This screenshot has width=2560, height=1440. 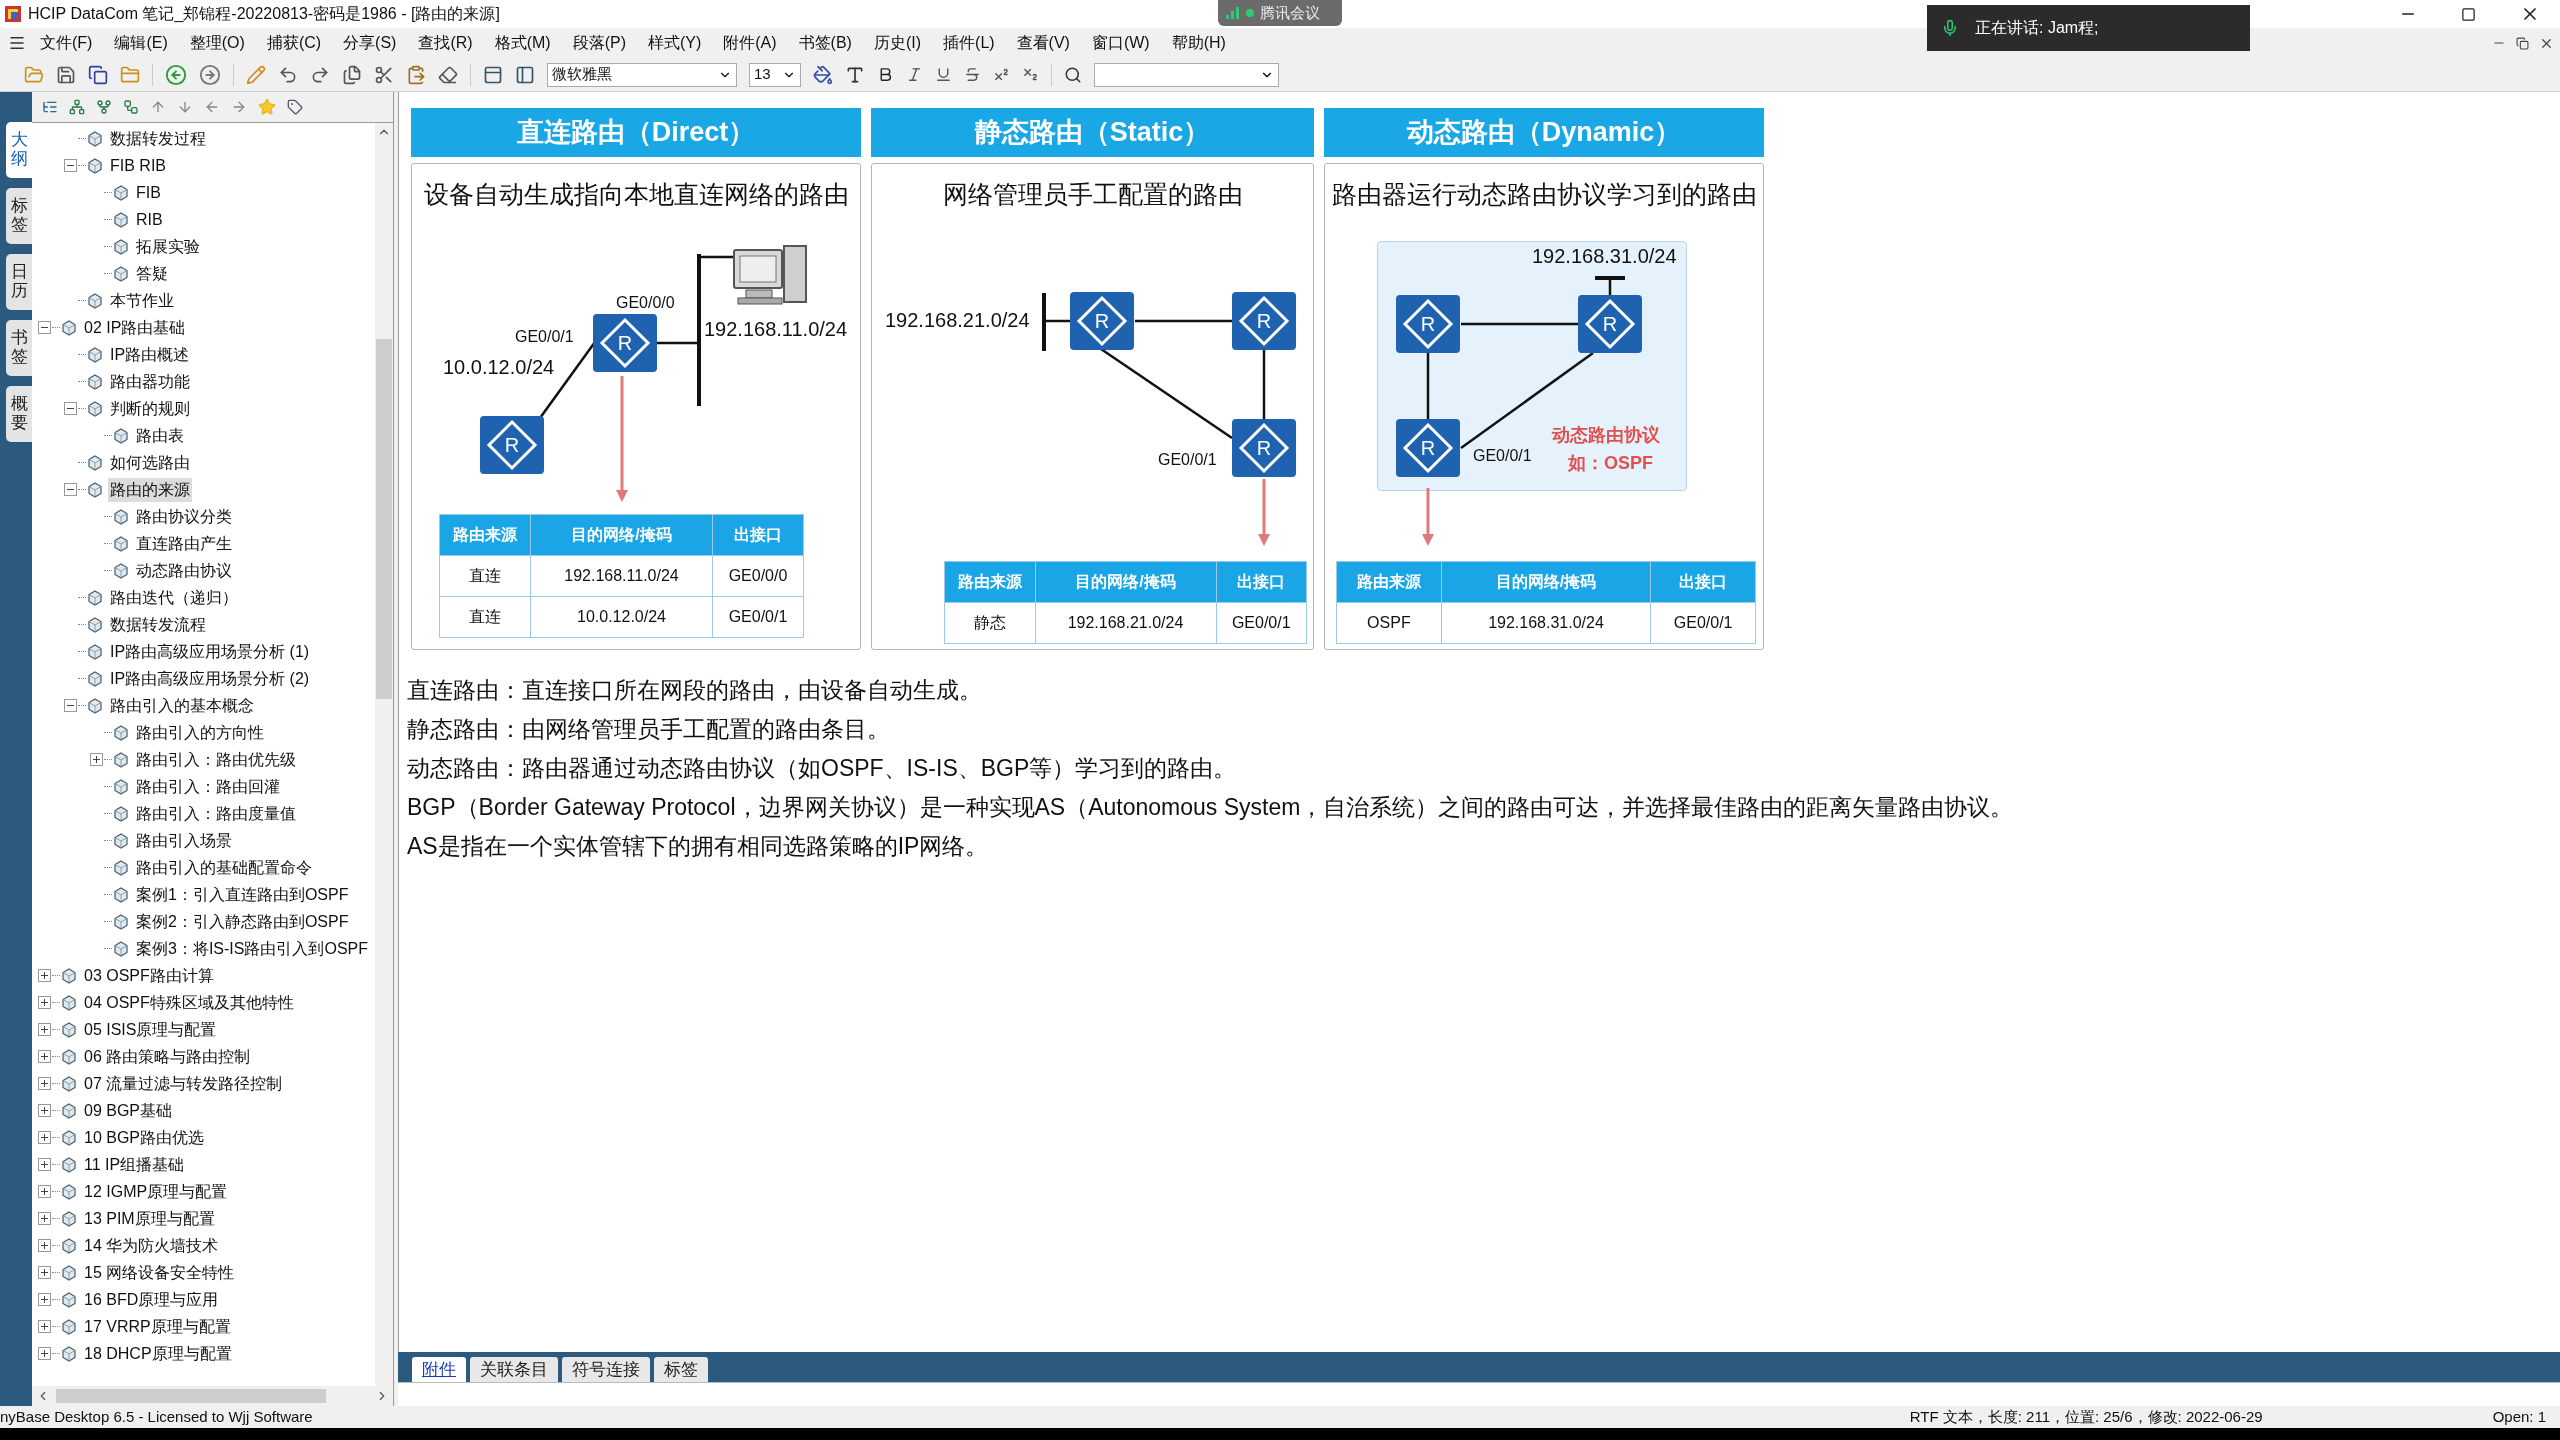 I want to click on tree-item: RIB, so click(x=149, y=219).